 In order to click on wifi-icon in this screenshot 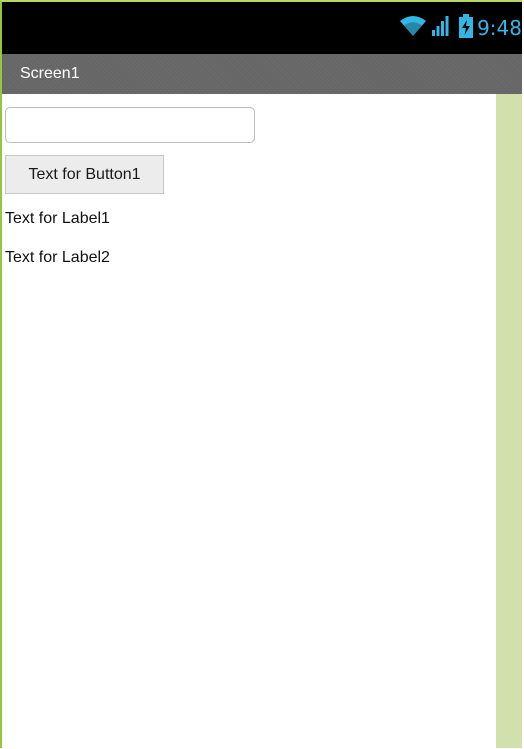, I will do `click(413, 28)`.